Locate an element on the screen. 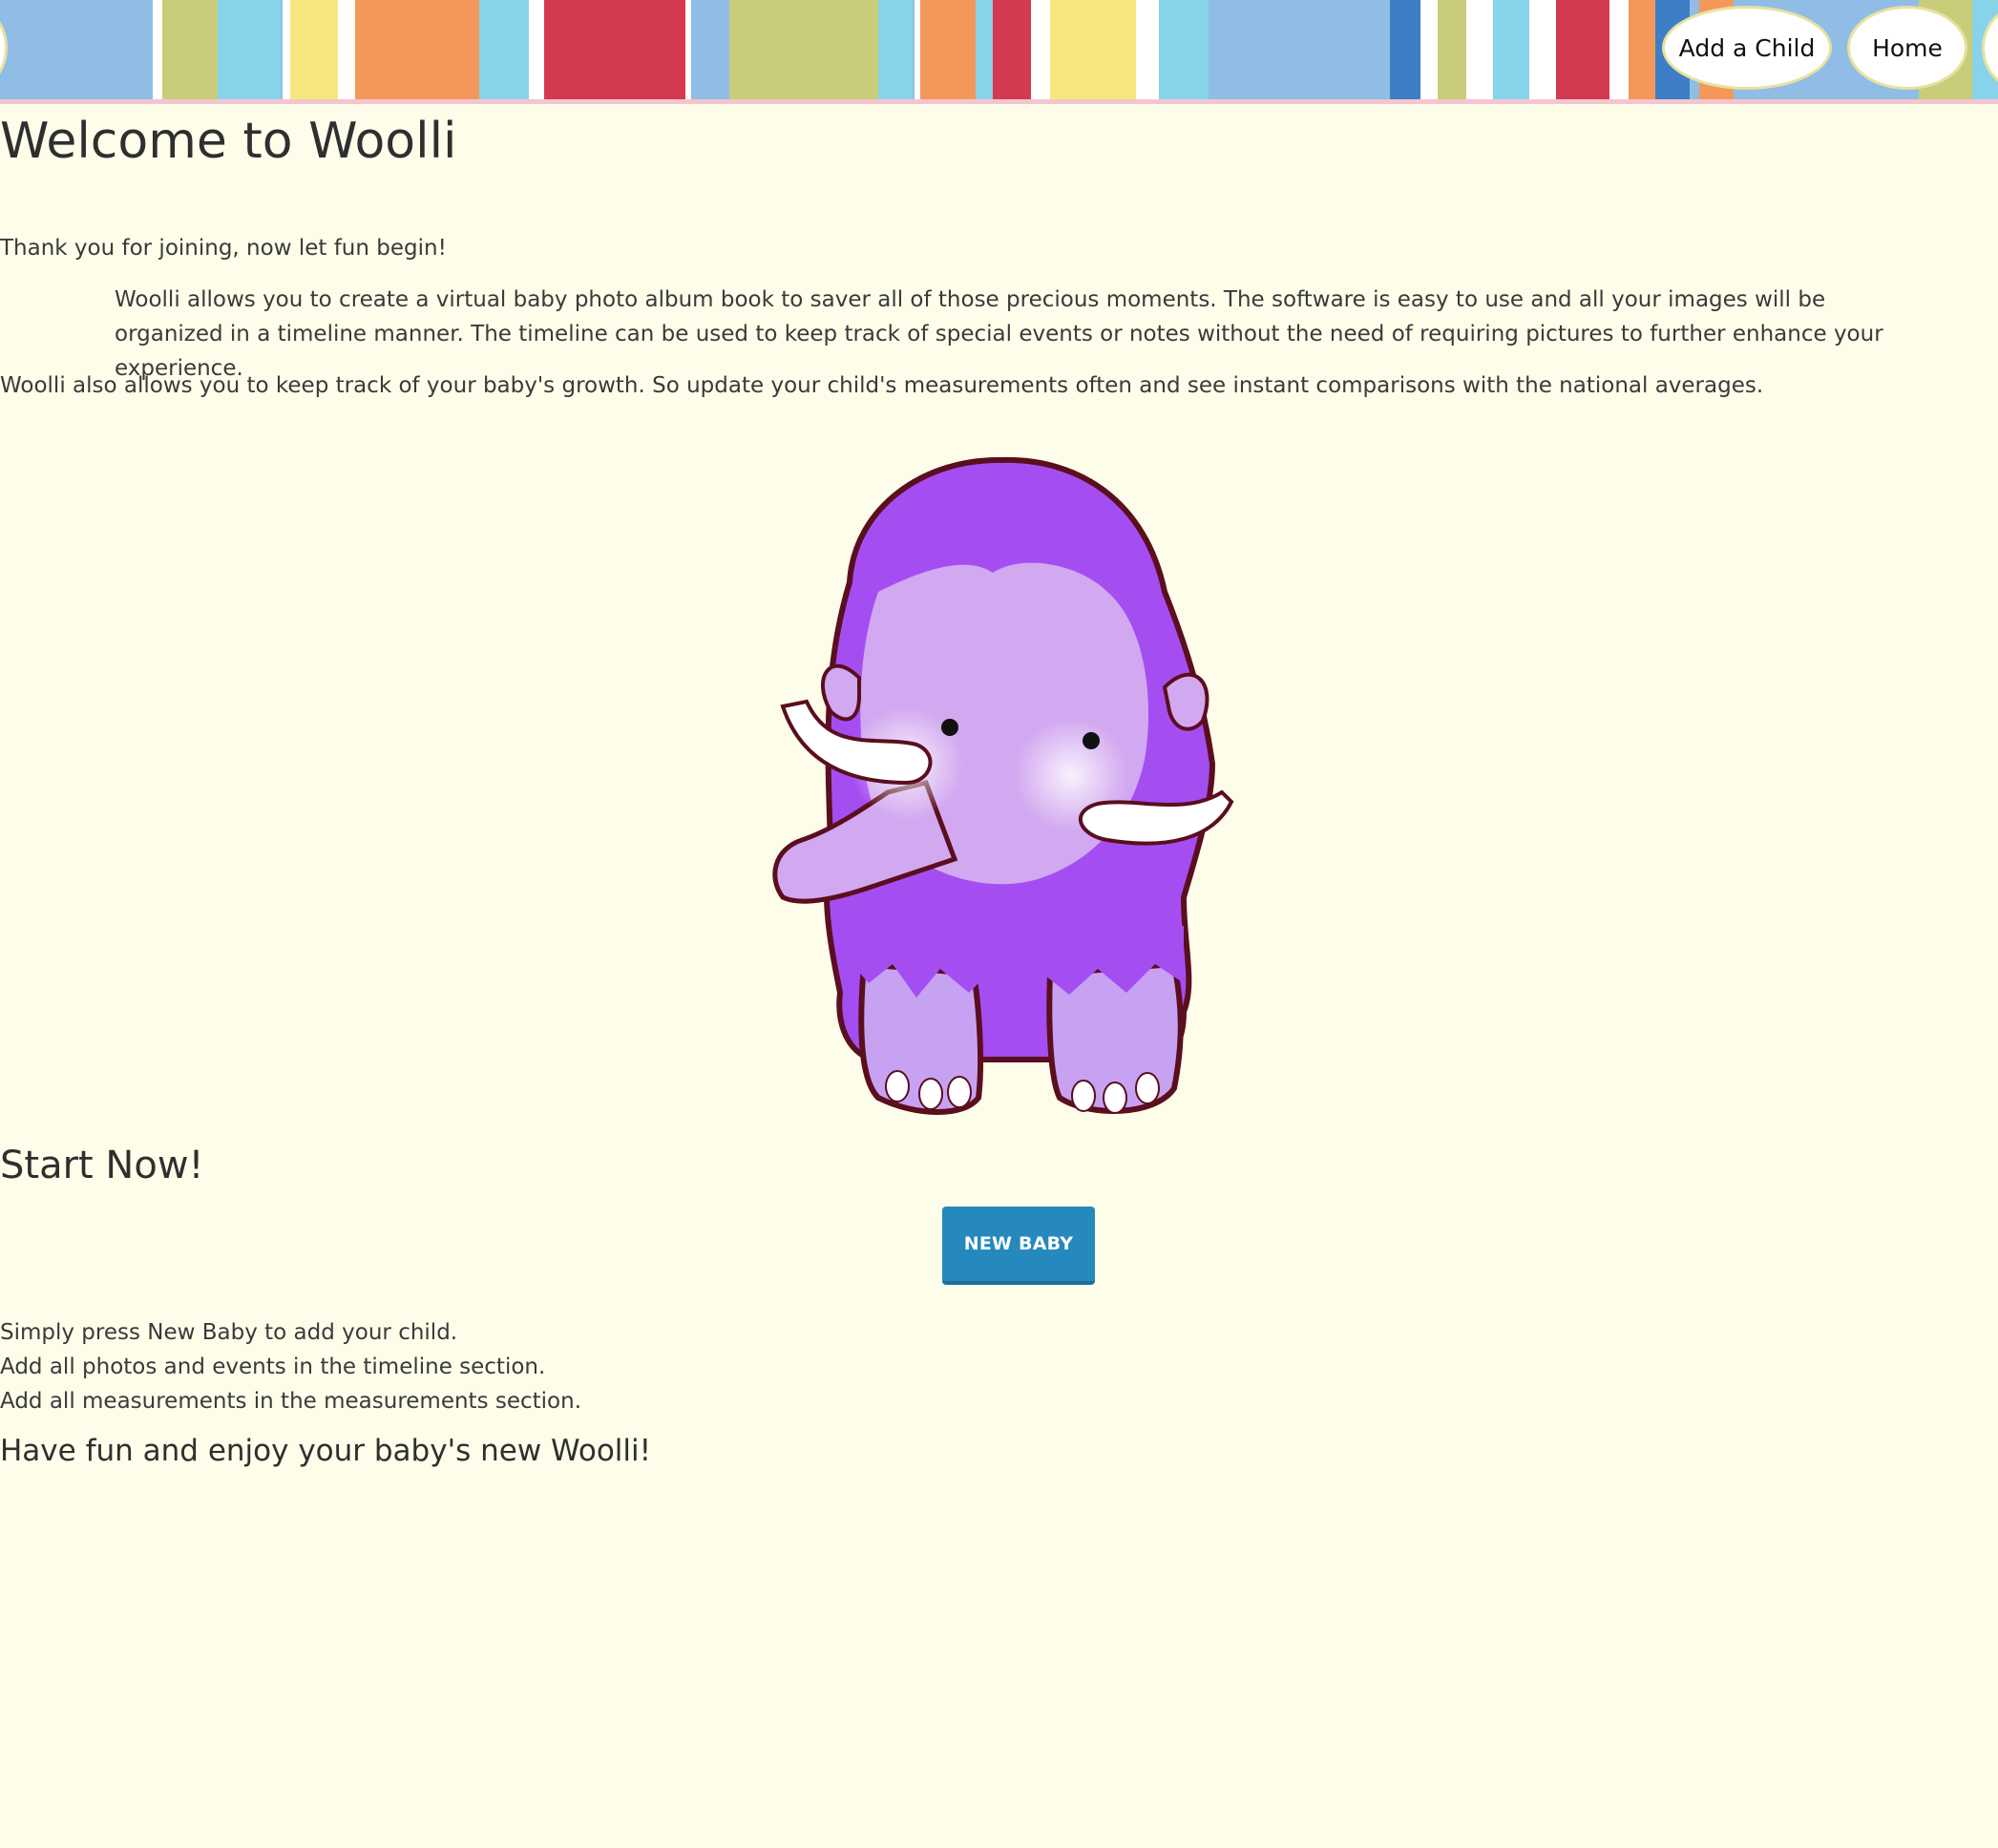  header-banner: Add a Child Home is located at coordinates (999, 52).